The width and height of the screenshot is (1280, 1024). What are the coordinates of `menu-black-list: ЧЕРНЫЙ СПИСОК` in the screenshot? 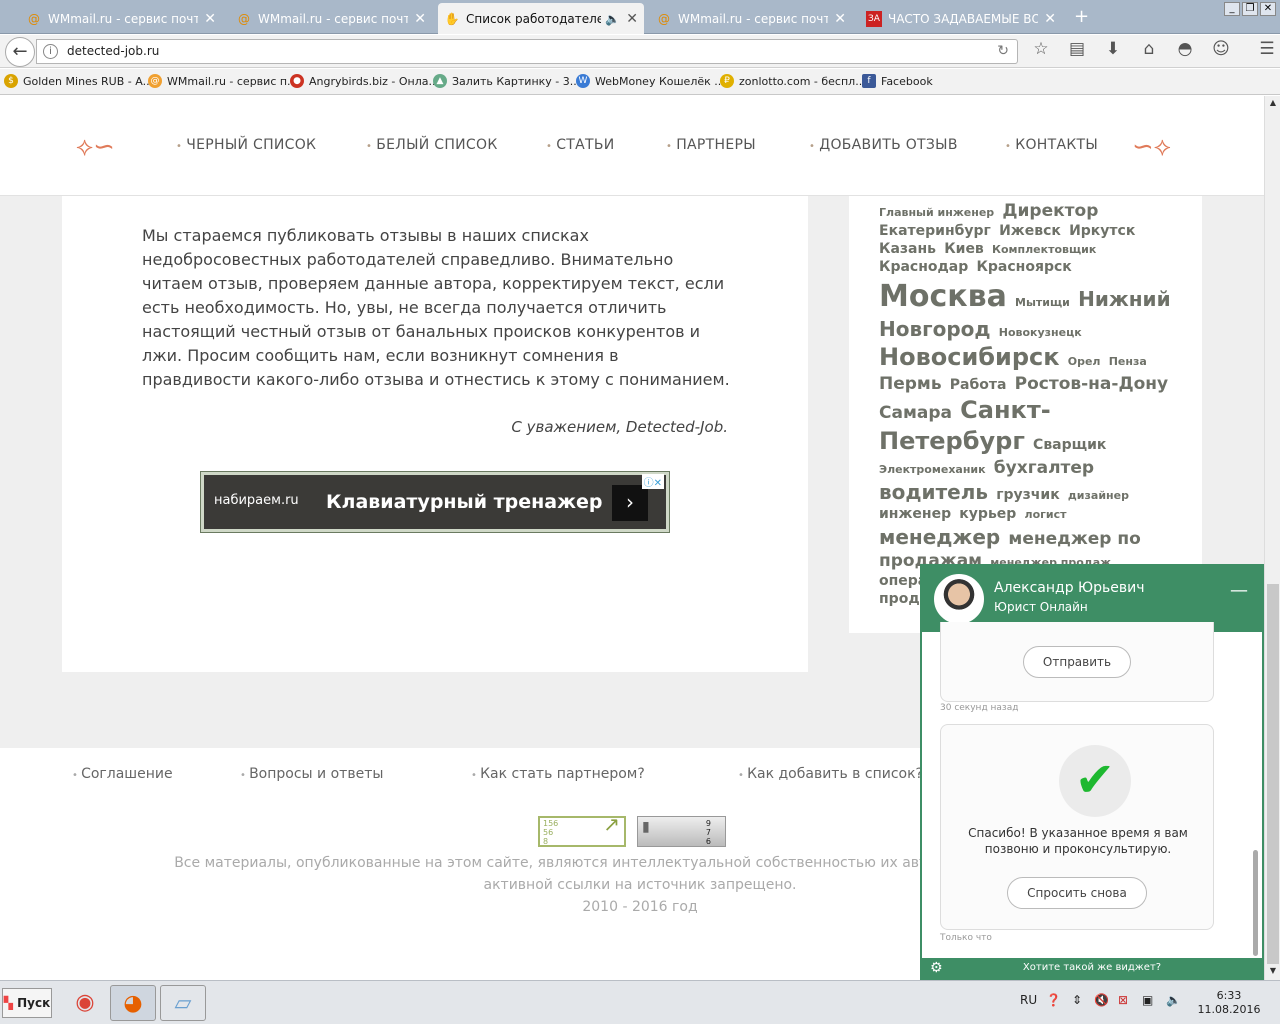 It's located at (246, 145).